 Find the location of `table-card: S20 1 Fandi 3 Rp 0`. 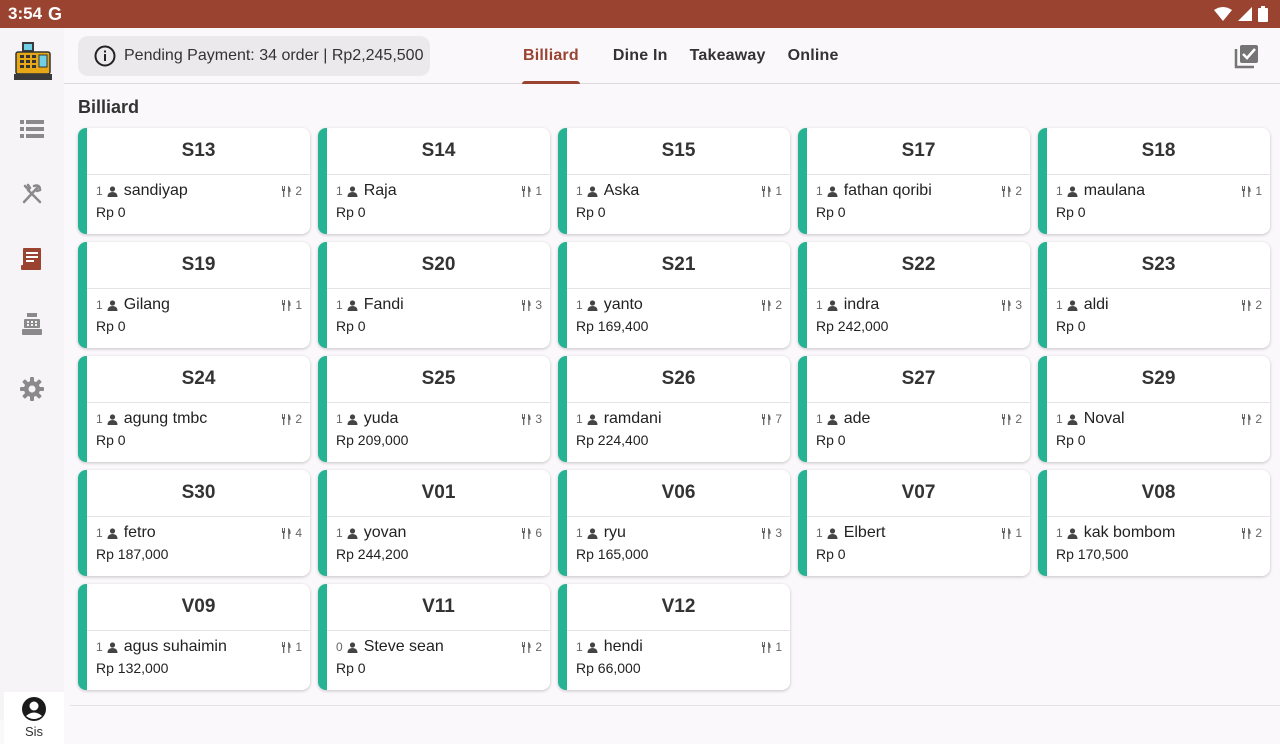

table-card: S20 1 Fandi 3 Rp 0 is located at coordinates (434, 295).